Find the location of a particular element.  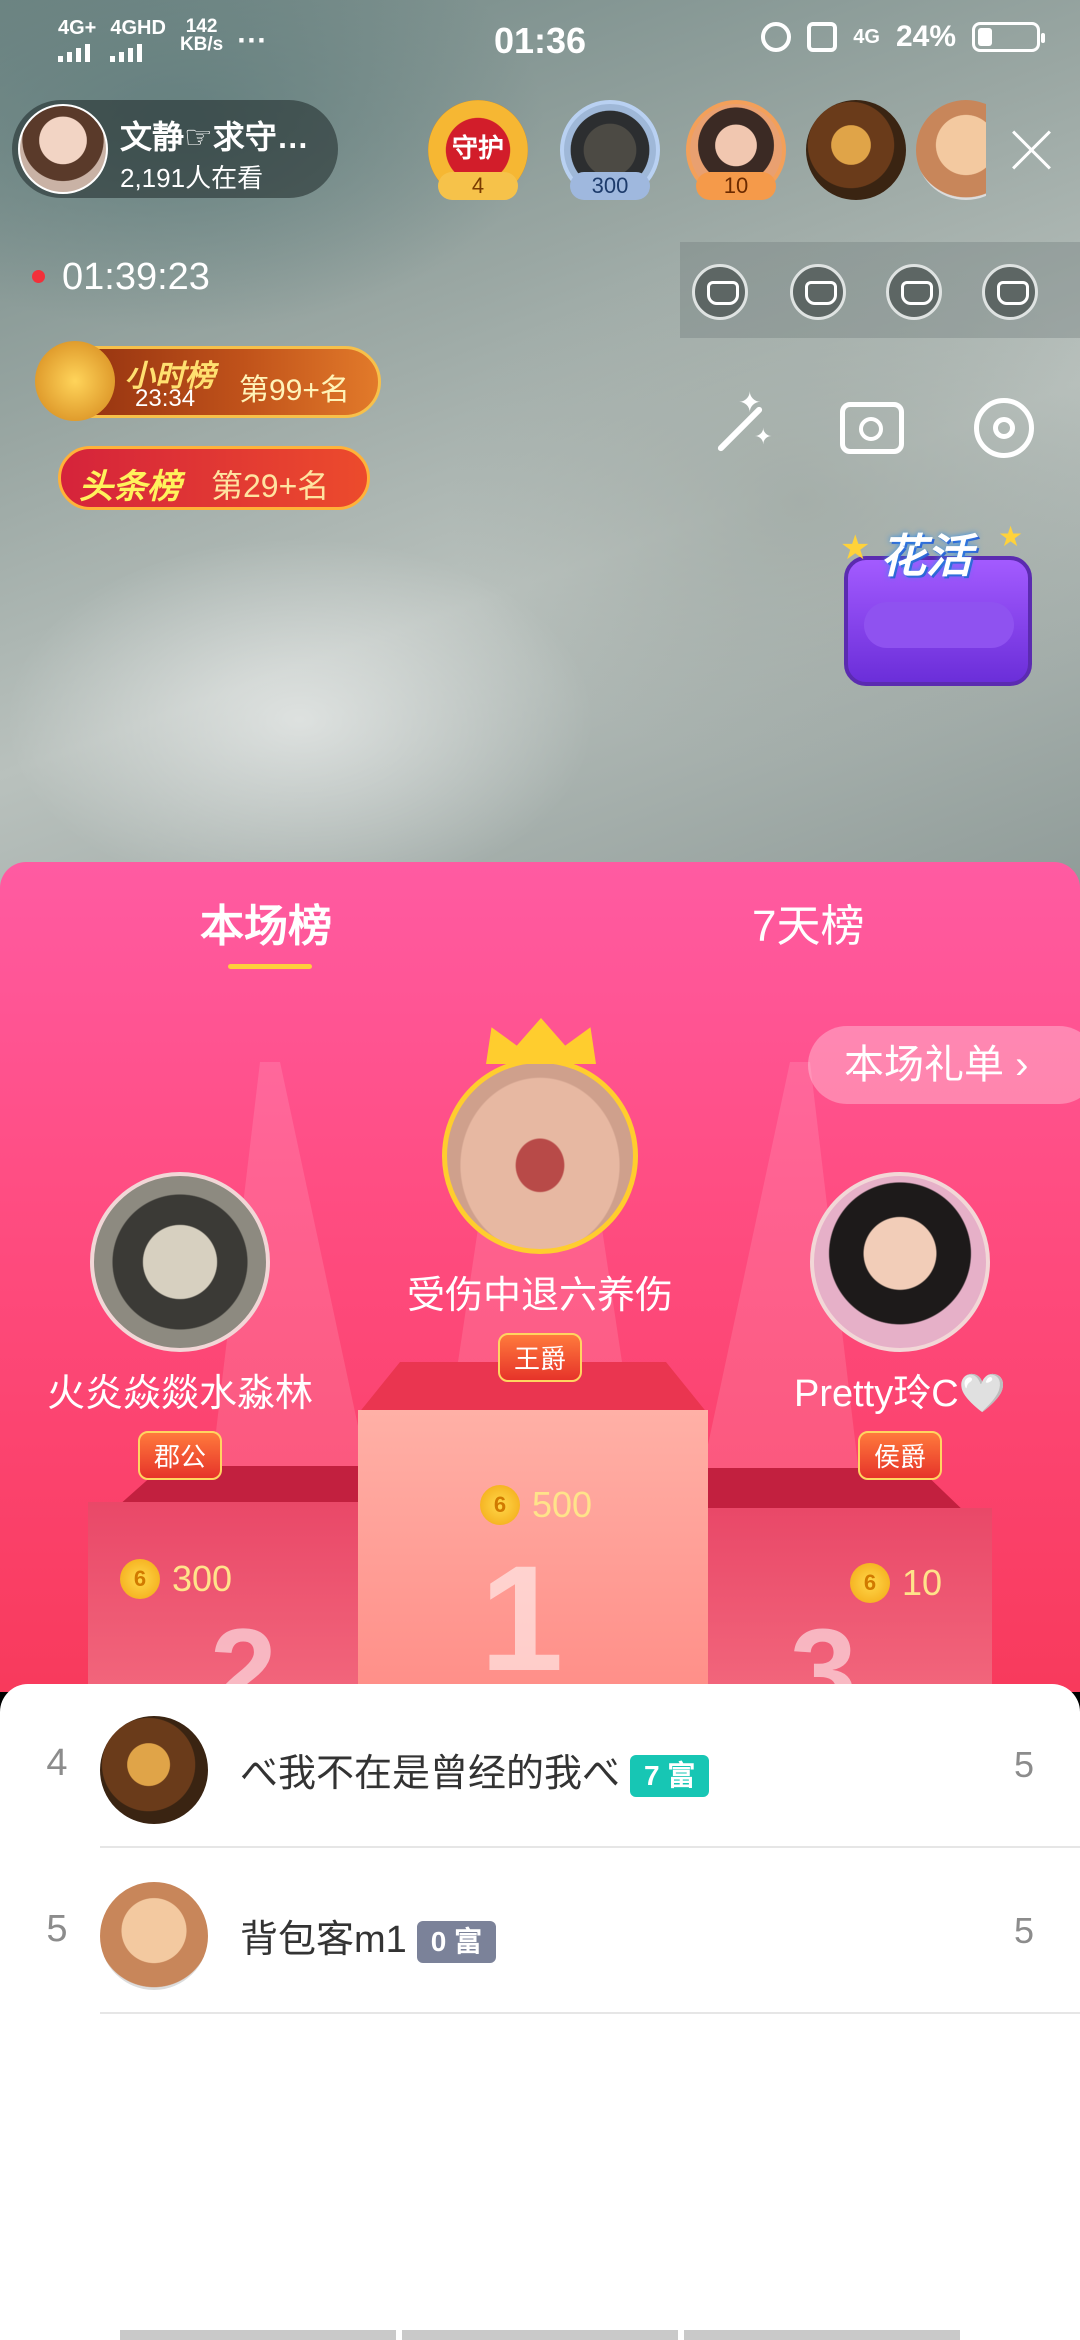

audience-score: 300 is located at coordinates (610, 186).